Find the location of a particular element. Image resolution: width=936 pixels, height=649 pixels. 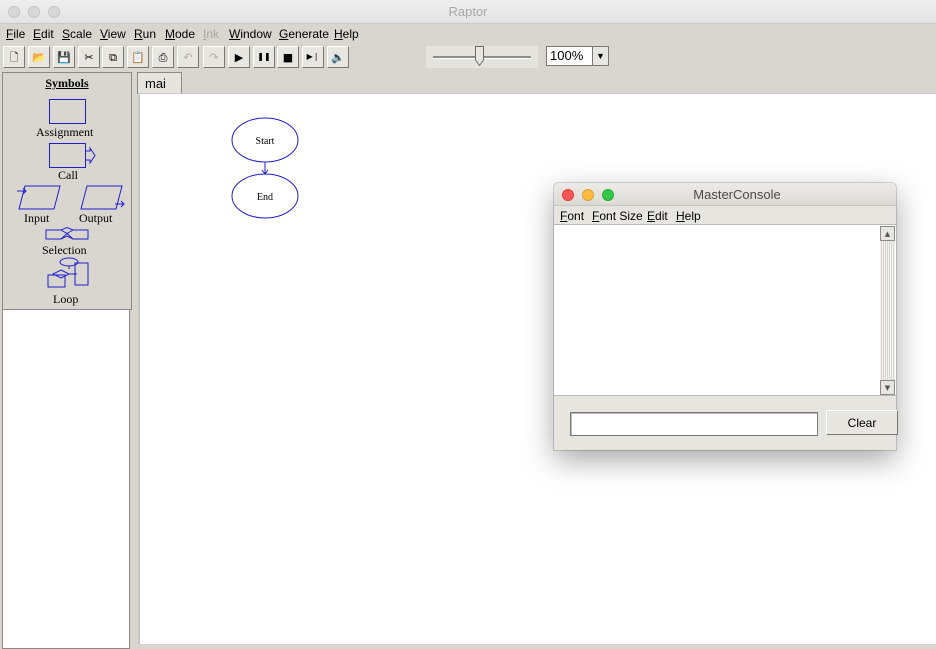

output-label: Output is located at coordinates (95, 218).